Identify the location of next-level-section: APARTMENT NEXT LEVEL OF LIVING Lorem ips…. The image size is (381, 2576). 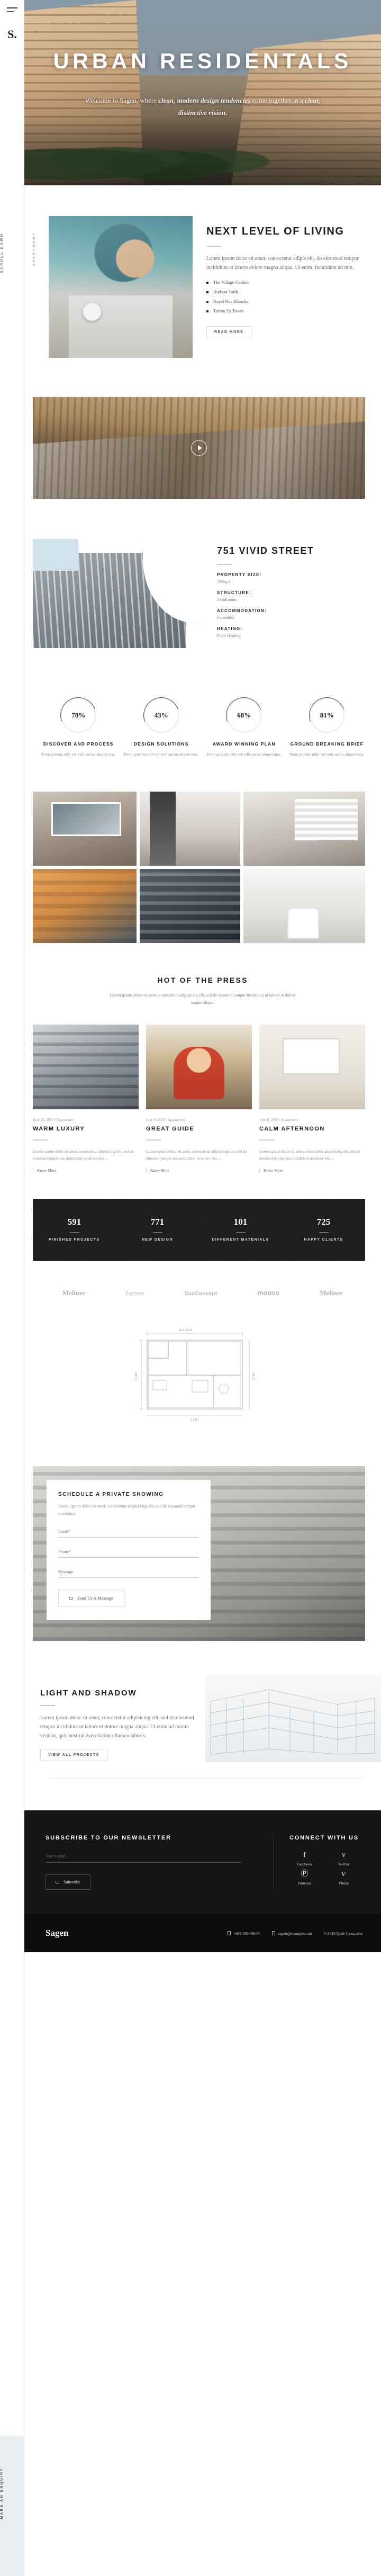
(202, 288).